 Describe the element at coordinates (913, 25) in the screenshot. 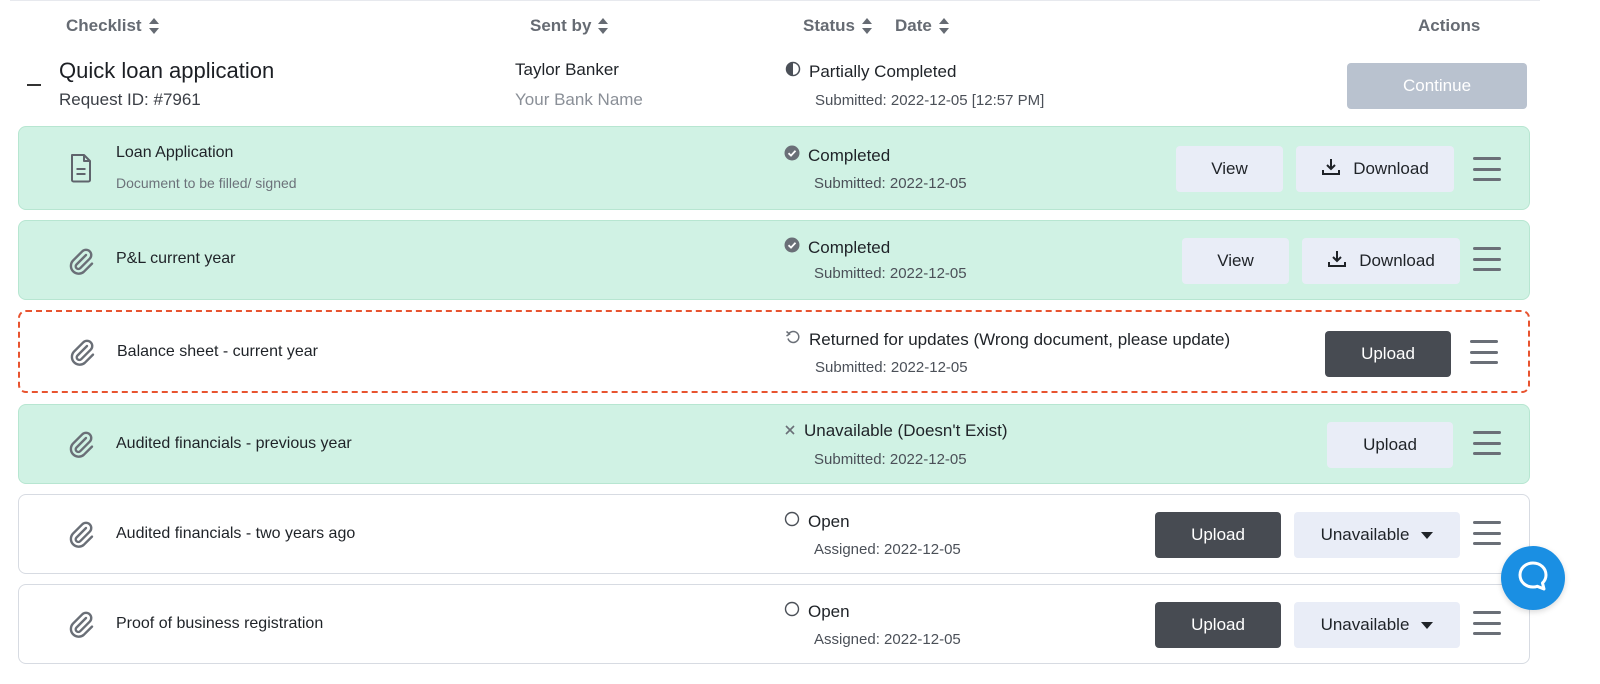

I see `column-date-label: Date` at that location.